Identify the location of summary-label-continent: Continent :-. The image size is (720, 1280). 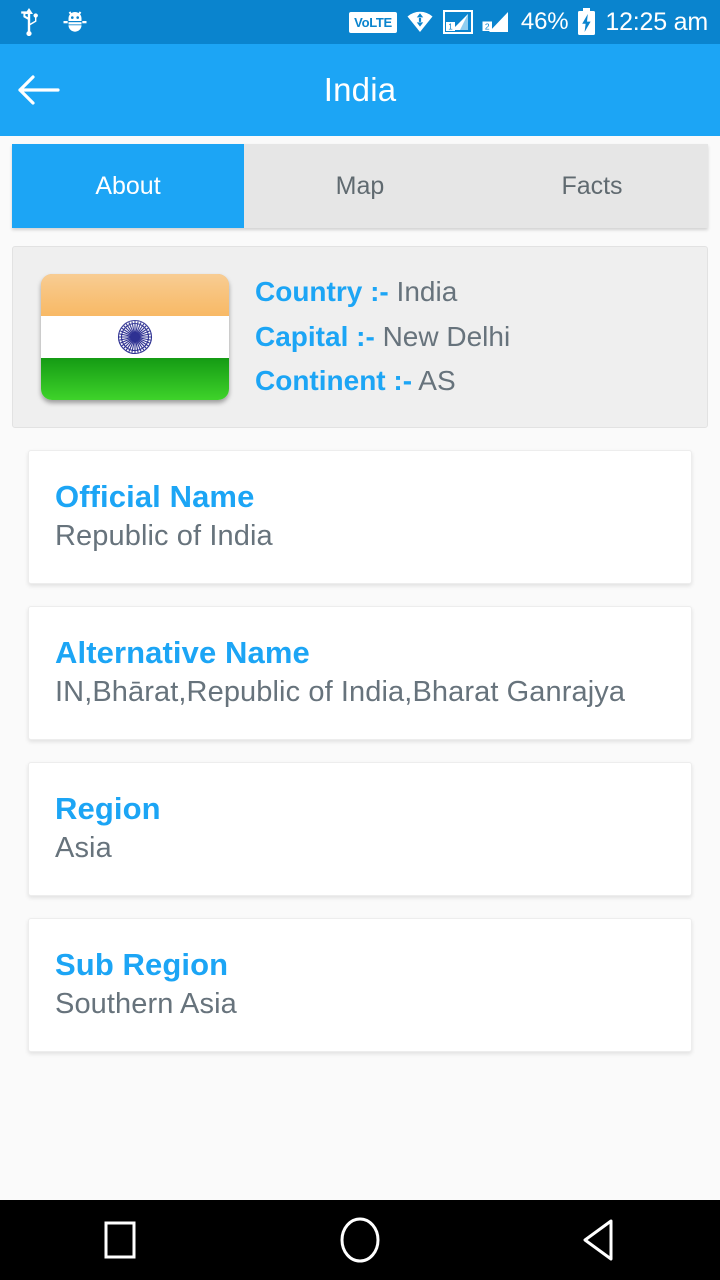
(334, 381).